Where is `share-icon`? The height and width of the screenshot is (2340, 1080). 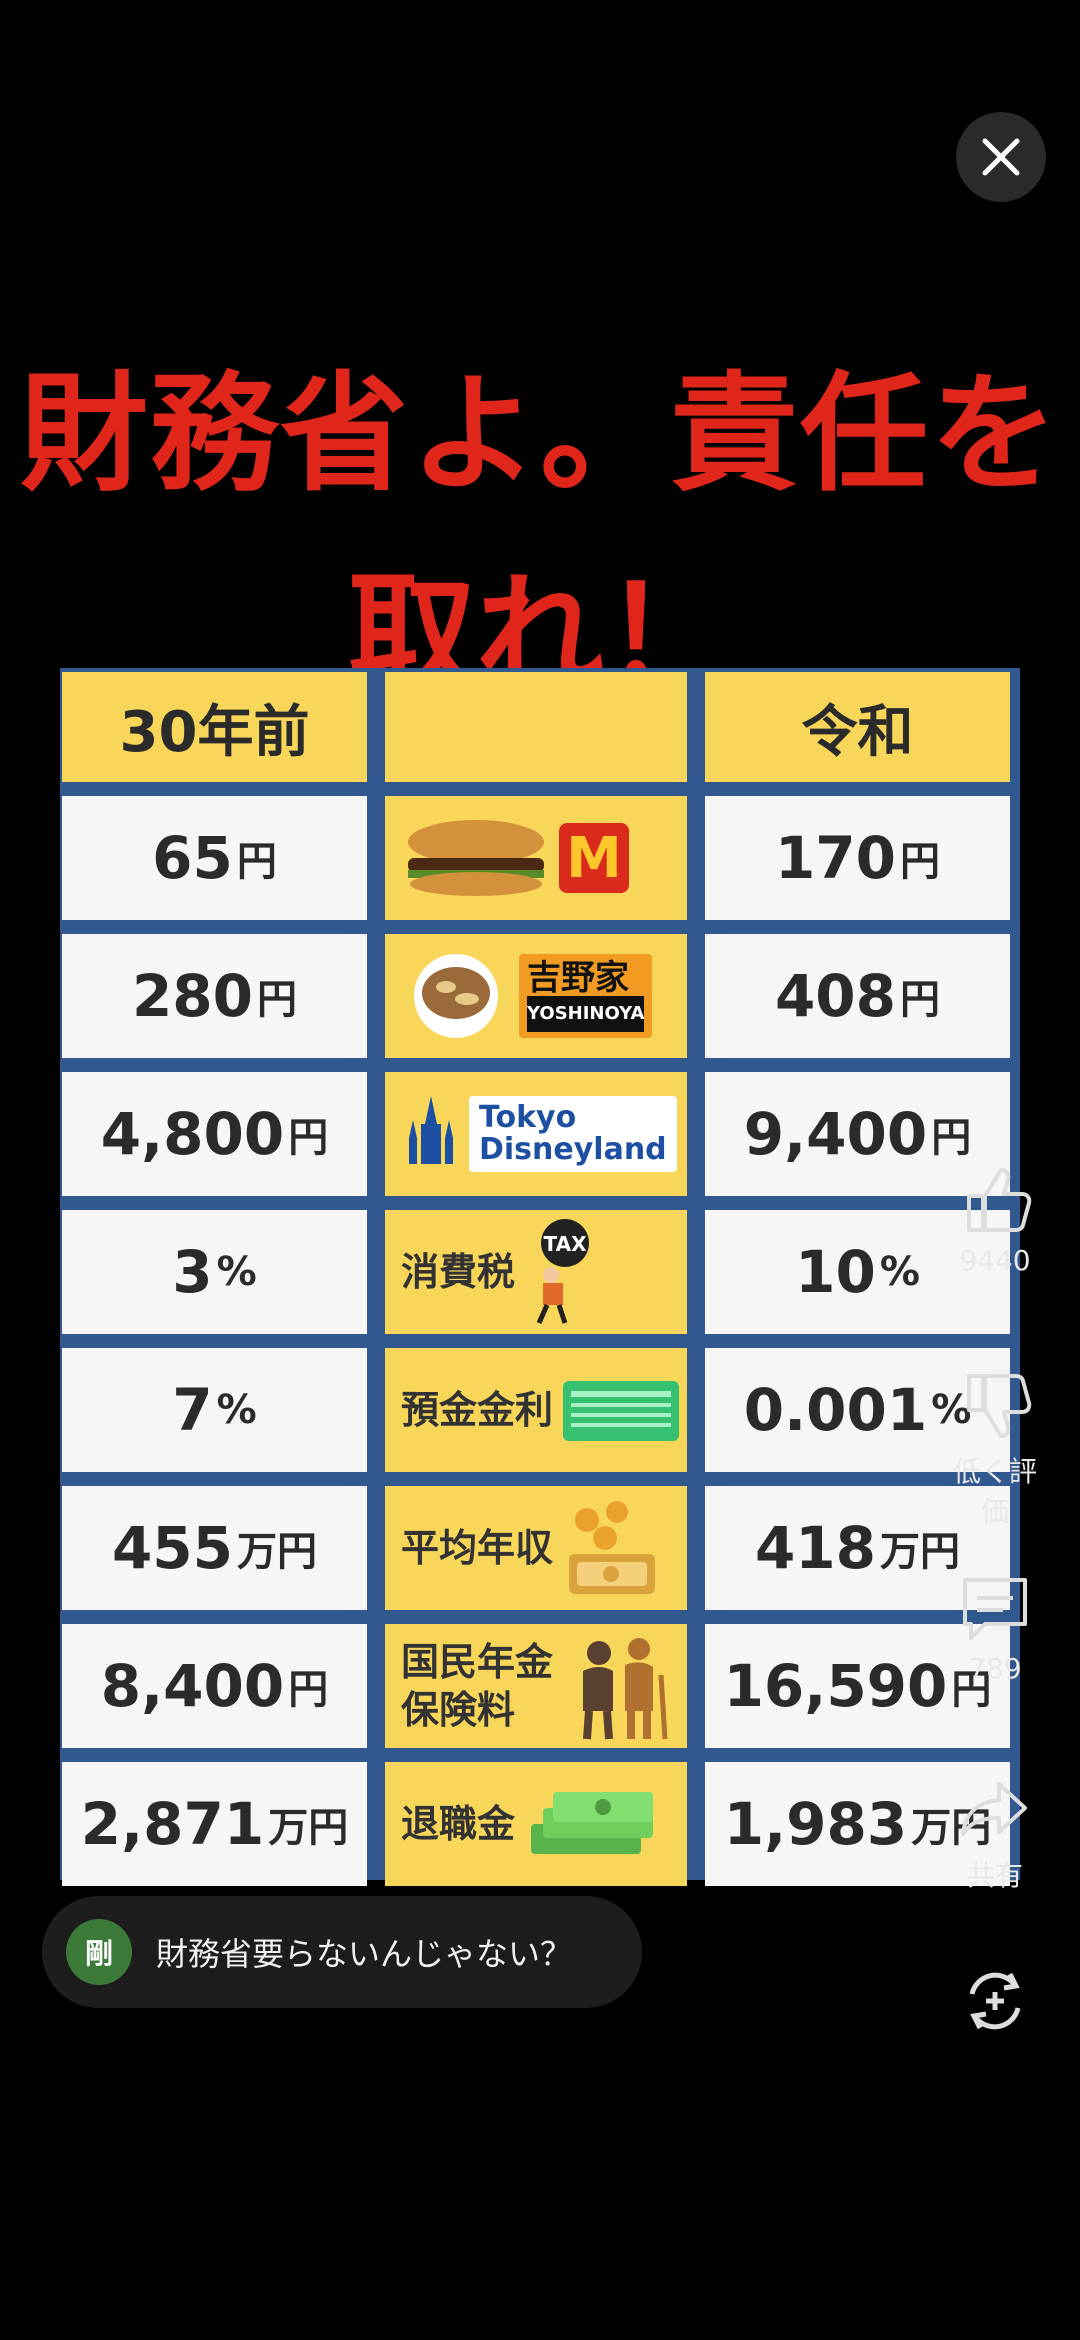 share-icon is located at coordinates (994, 1809).